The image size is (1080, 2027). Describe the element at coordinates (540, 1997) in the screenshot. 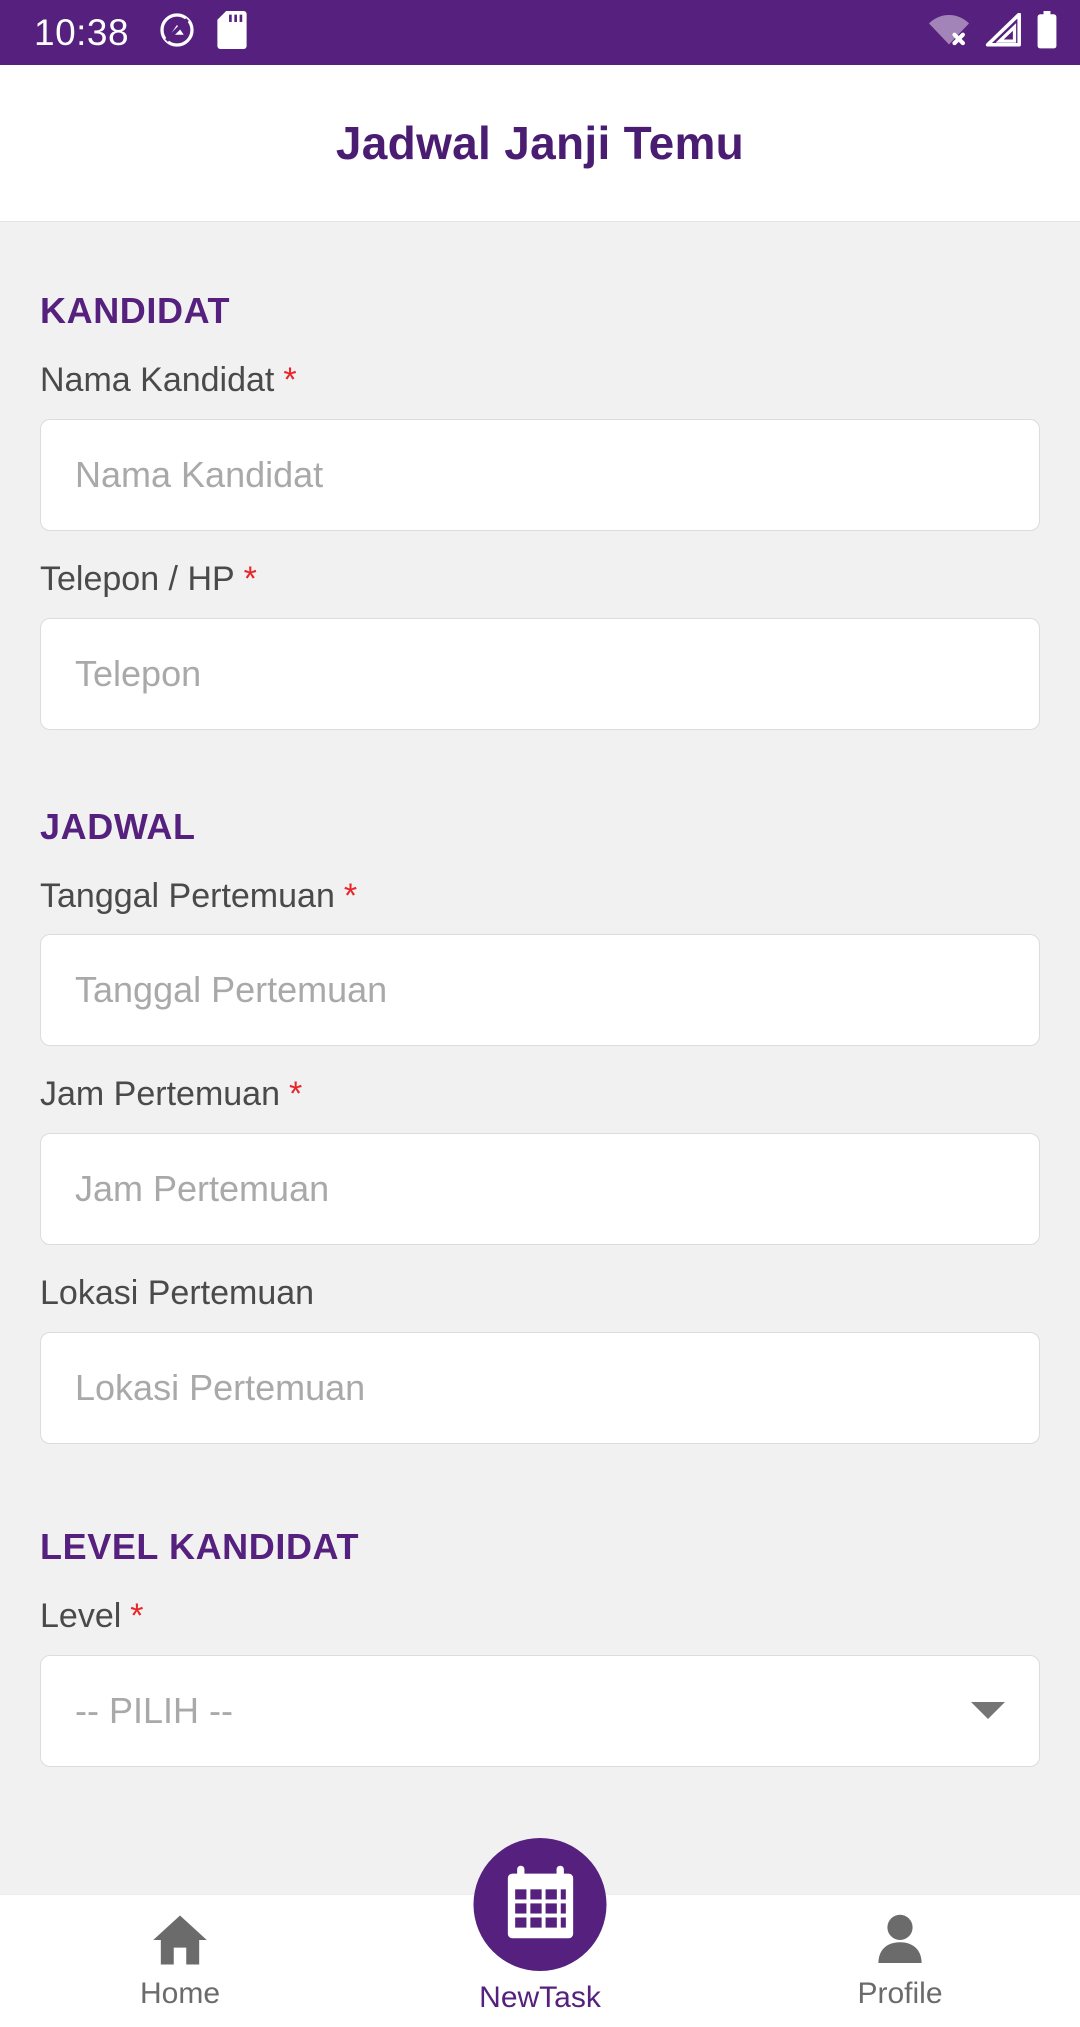

I see `nav-label-newtask: NewTask` at that location.